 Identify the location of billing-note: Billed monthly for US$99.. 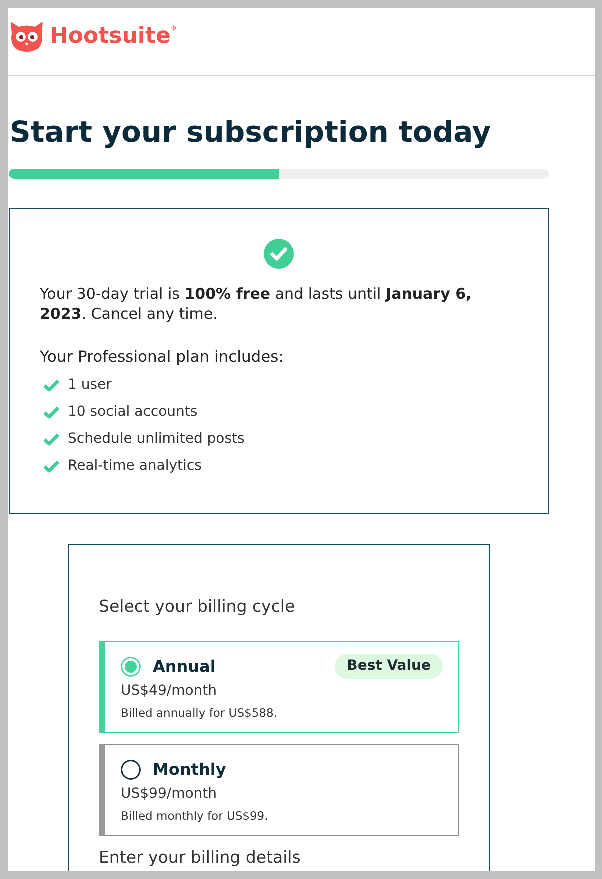
(195, 816).